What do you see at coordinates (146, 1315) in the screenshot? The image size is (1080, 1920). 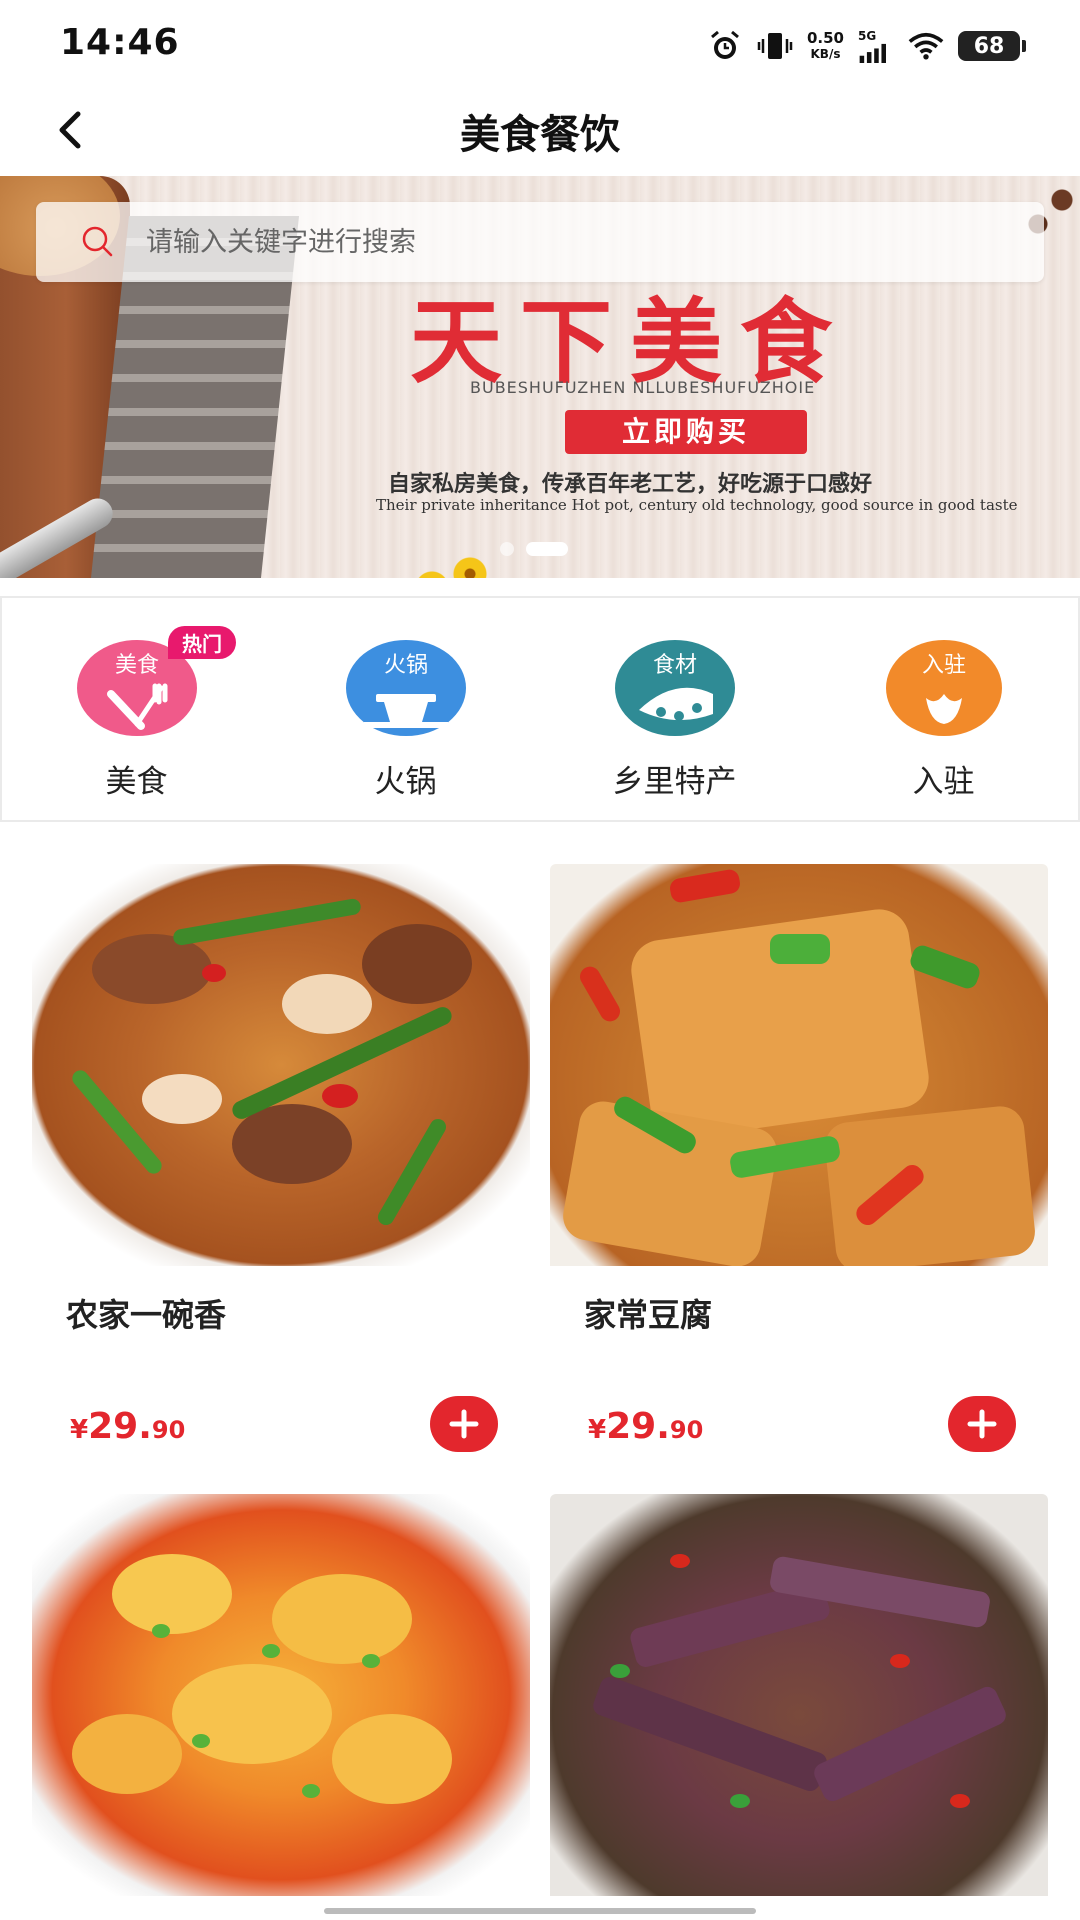 I see `product-name: 农家一碗香` at bounding box center [146, 1315].